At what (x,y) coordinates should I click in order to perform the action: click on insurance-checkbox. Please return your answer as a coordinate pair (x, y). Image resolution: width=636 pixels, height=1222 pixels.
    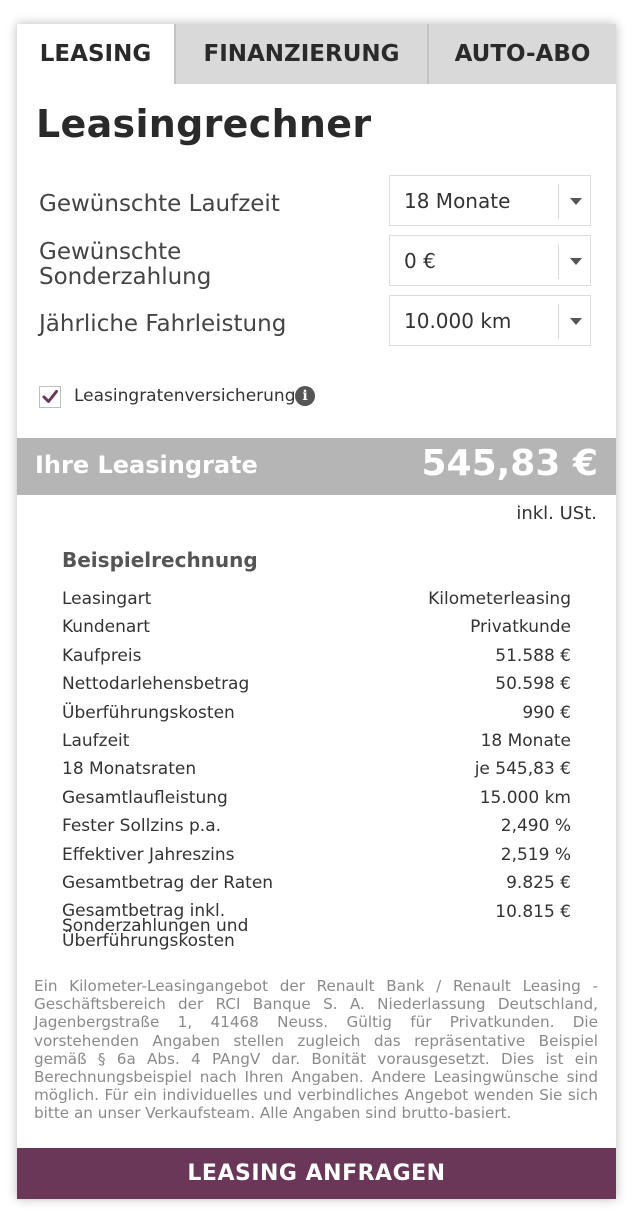
    Looking at the image, I should click on (50, 397).